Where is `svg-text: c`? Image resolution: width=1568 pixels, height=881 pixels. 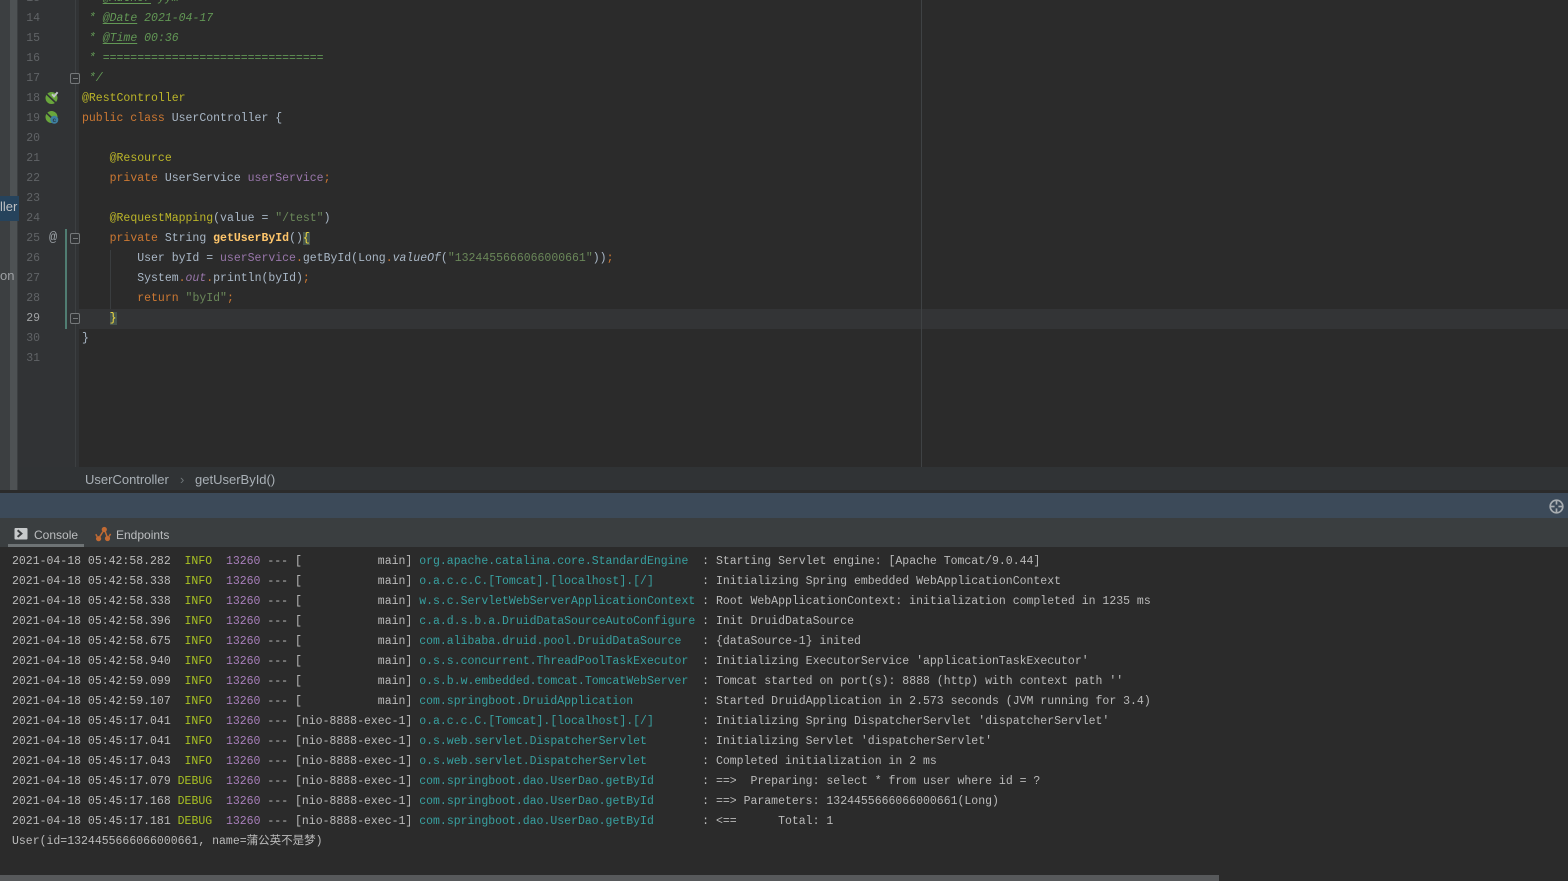
svg-text: c is located at coordinates (54, 120).